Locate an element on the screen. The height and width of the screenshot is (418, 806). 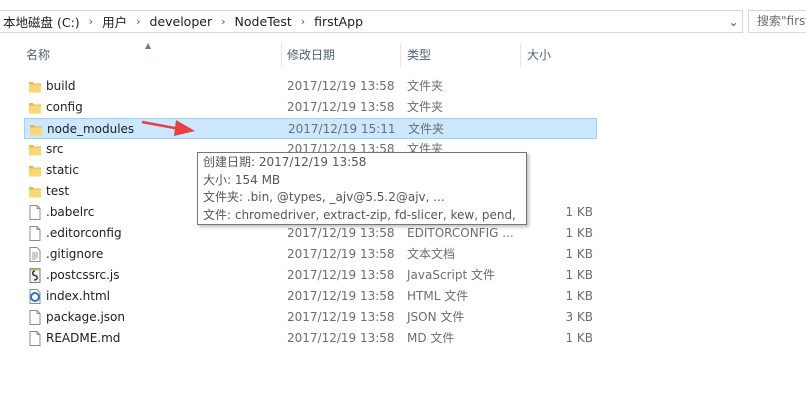
file-name: .postcssrc.js is located at coordinates (83, 275).